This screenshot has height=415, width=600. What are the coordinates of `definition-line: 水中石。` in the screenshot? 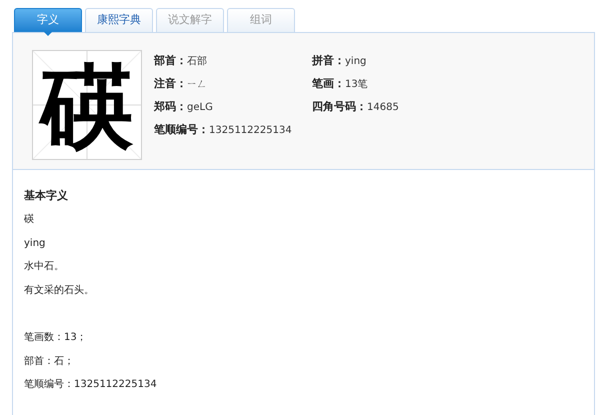 It's located at (44, 266).